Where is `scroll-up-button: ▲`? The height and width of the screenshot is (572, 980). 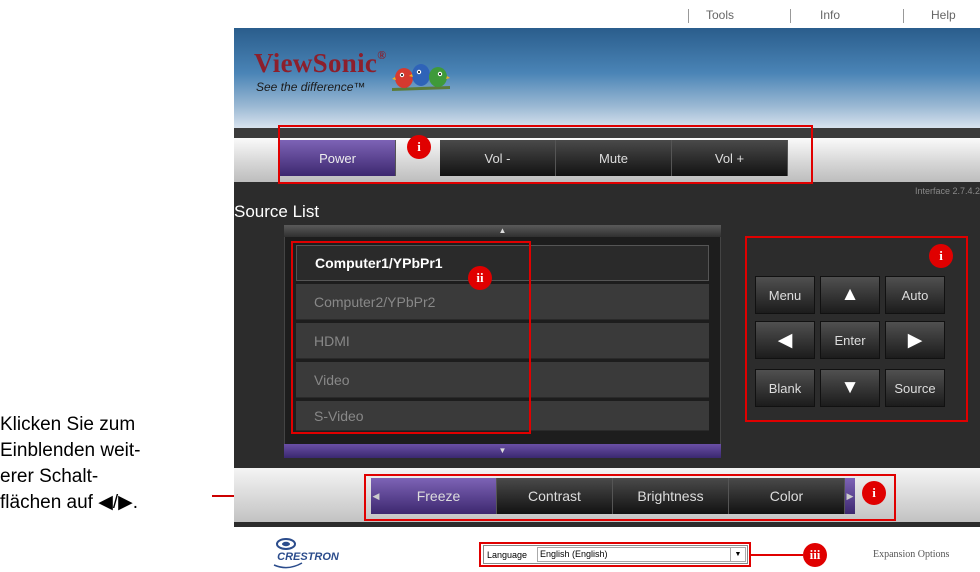 scroll-up-button: ▲ is located at coordinates (502, 231).